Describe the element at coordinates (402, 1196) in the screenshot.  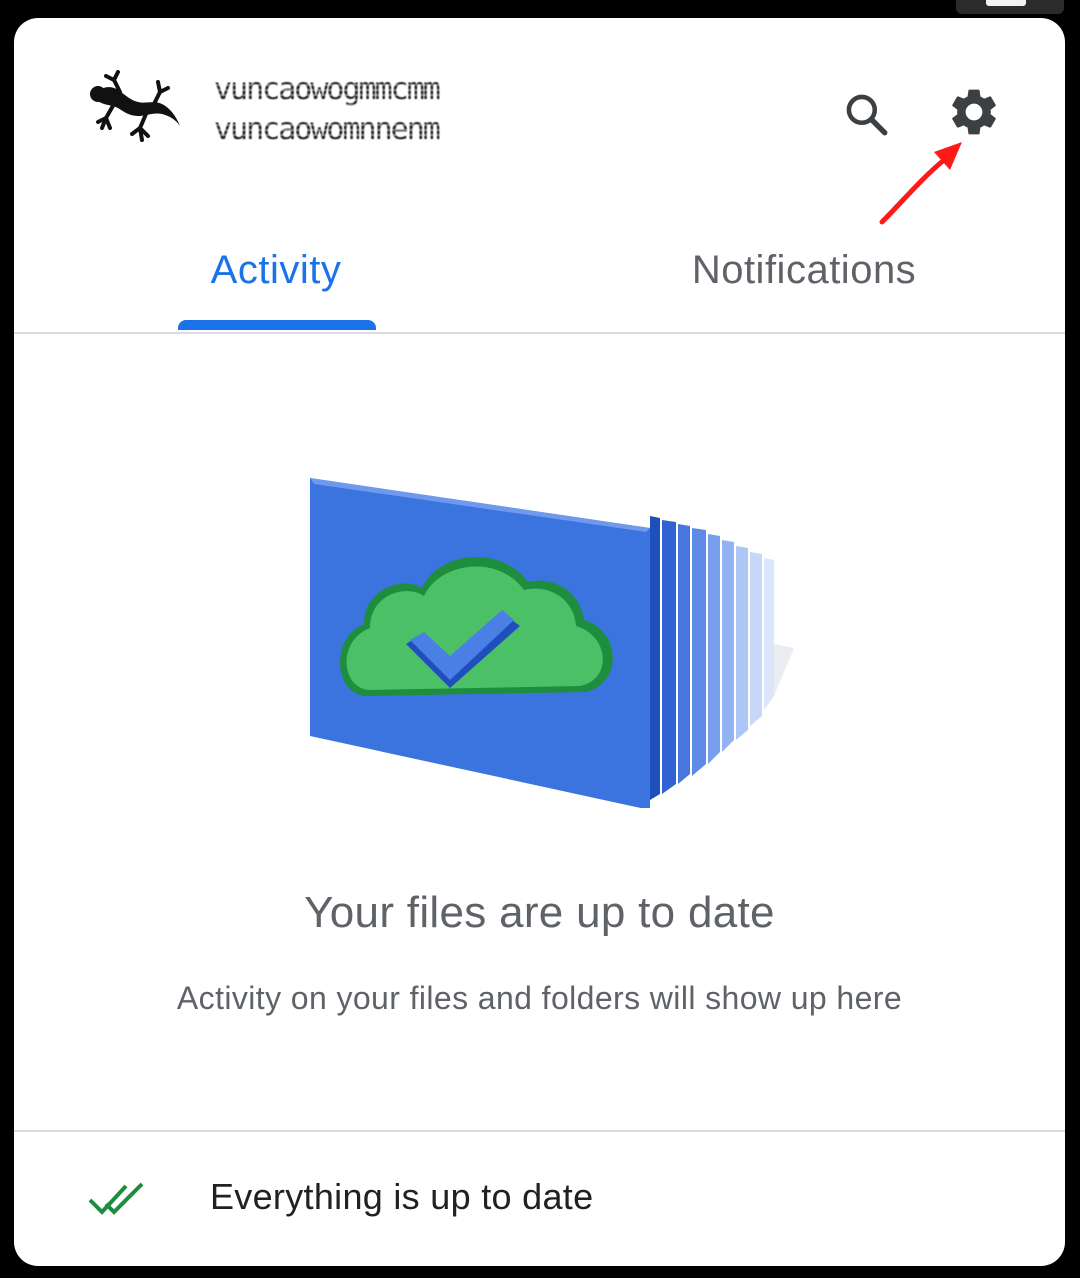
I see `sync-status-text: Everything is up to date` at that location.